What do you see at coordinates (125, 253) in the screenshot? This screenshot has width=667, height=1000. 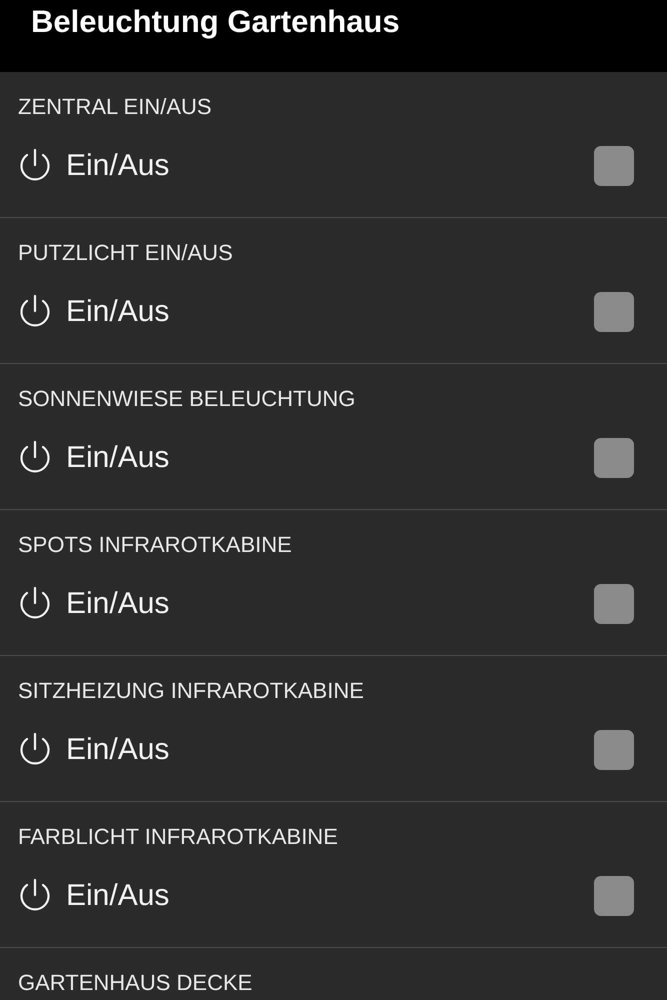 I see `section-label: PUTZLICHT EIN/AUS` at bounding box center [125, 253].